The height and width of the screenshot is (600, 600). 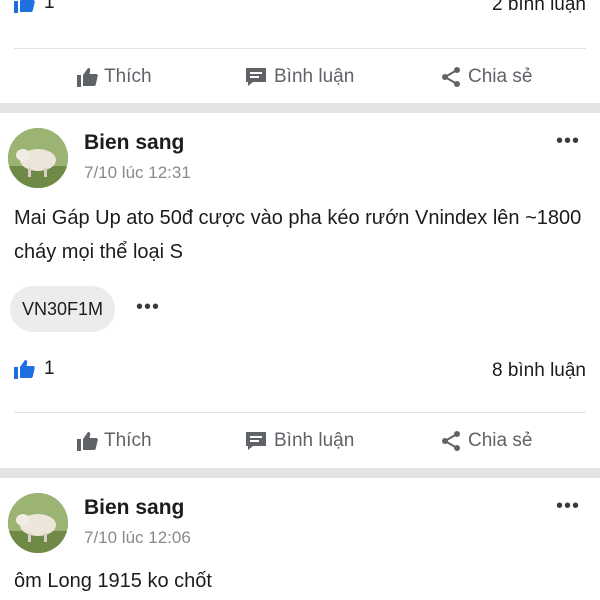 I want to click on post-timestamp: 7/10 lúc 12:31, so click(x=137, y=172).